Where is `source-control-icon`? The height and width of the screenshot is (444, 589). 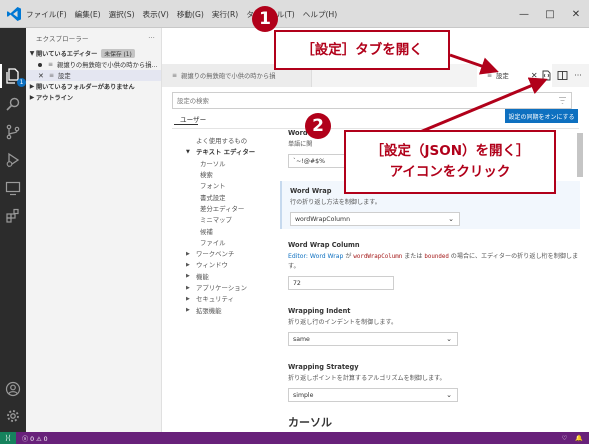
source-control-icon is located at coordinates (13, 132).